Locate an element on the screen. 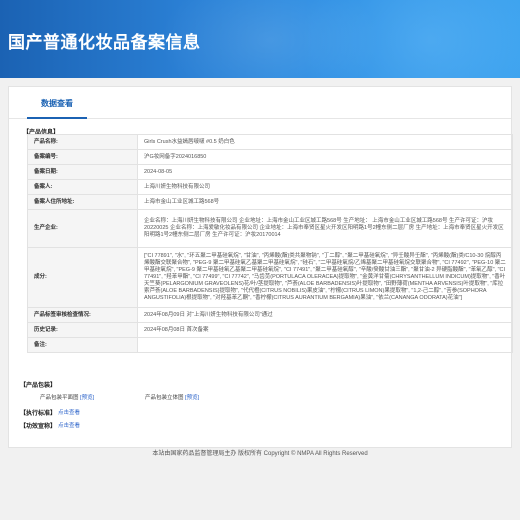  table-row: 备注: is located at coordinates (270, 345).